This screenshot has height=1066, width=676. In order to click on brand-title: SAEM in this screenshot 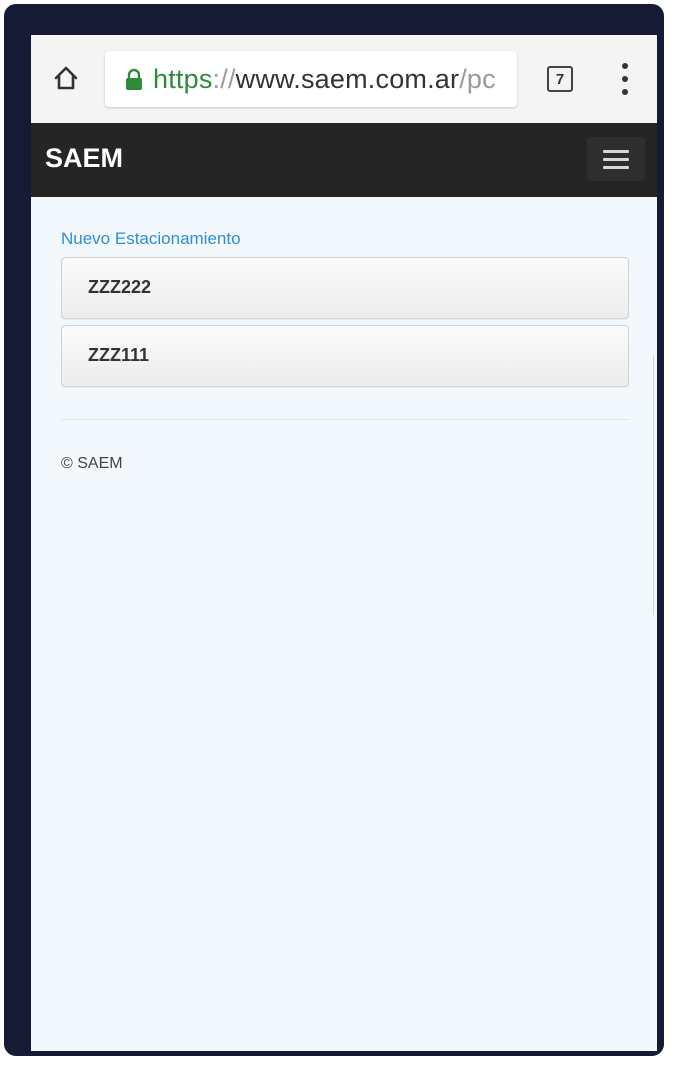, I will do `click(84, 158)`.